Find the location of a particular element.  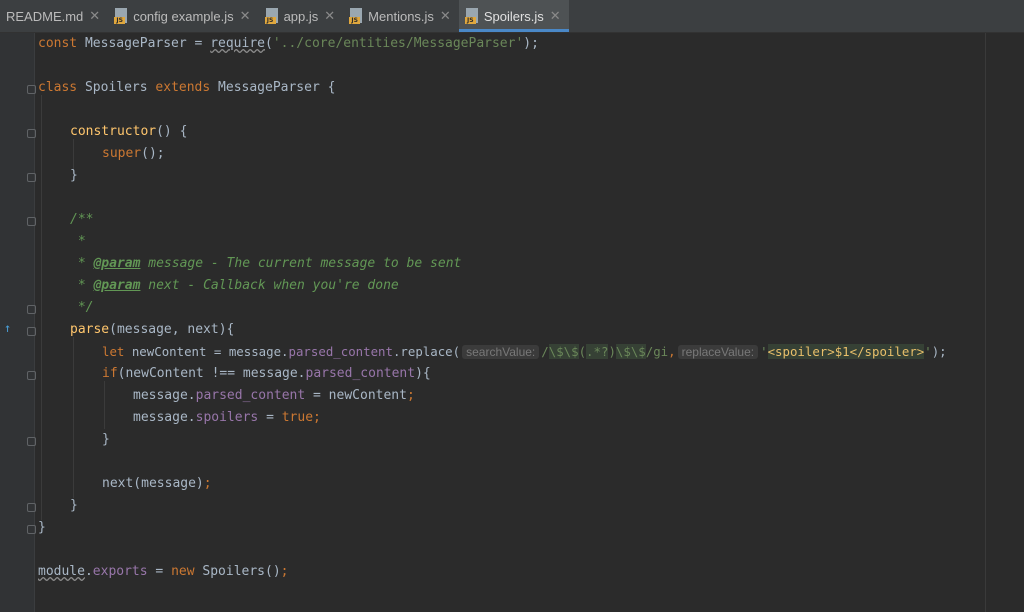

code-line-18: message.spoilers = true; is located at coordinates (227, 418).